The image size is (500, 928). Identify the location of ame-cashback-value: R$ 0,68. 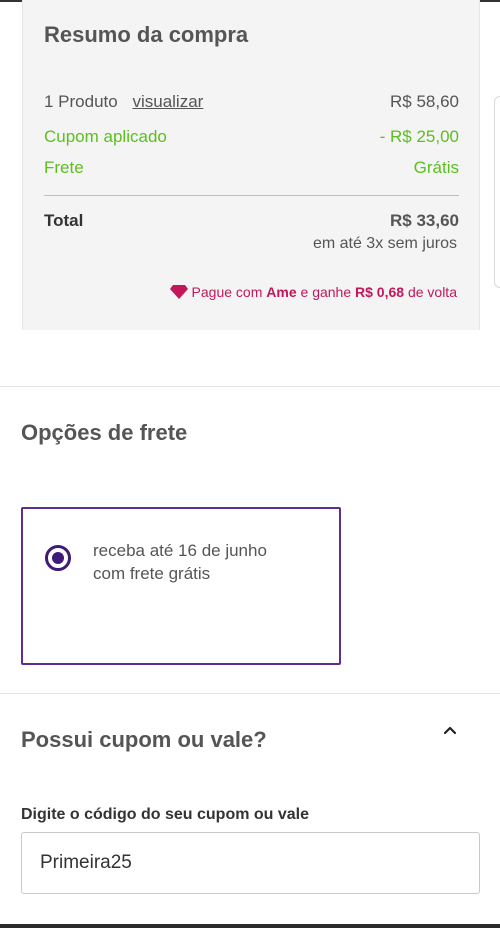
(380, 292).